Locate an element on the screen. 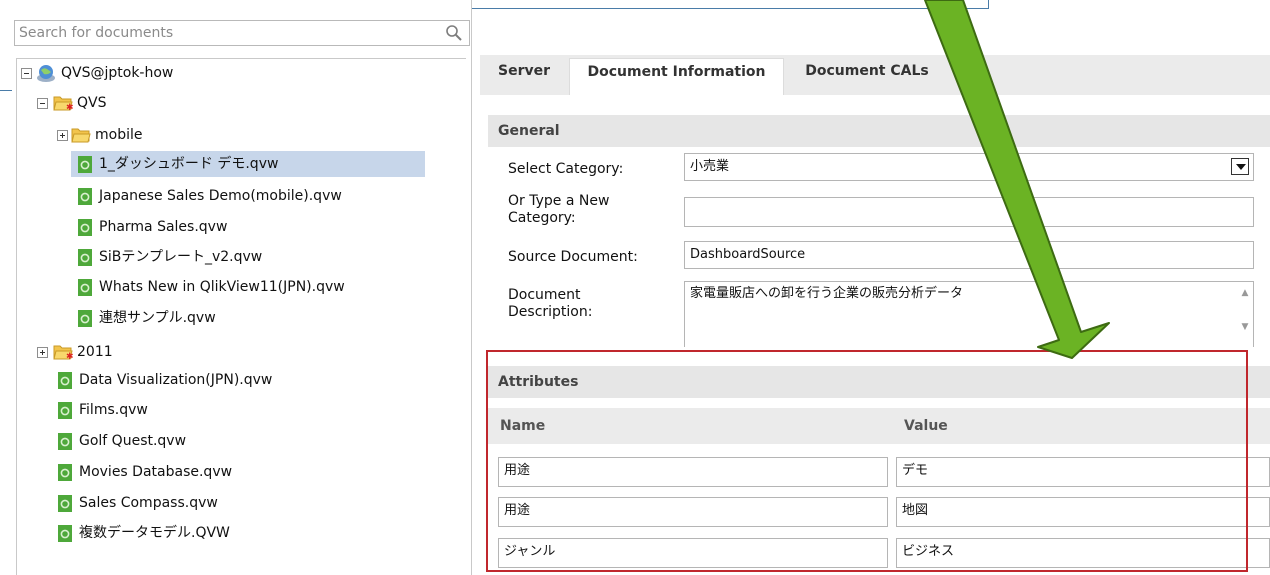  tree-item-label: 複数データモデル.QVW is located at coordinates (154, 533).